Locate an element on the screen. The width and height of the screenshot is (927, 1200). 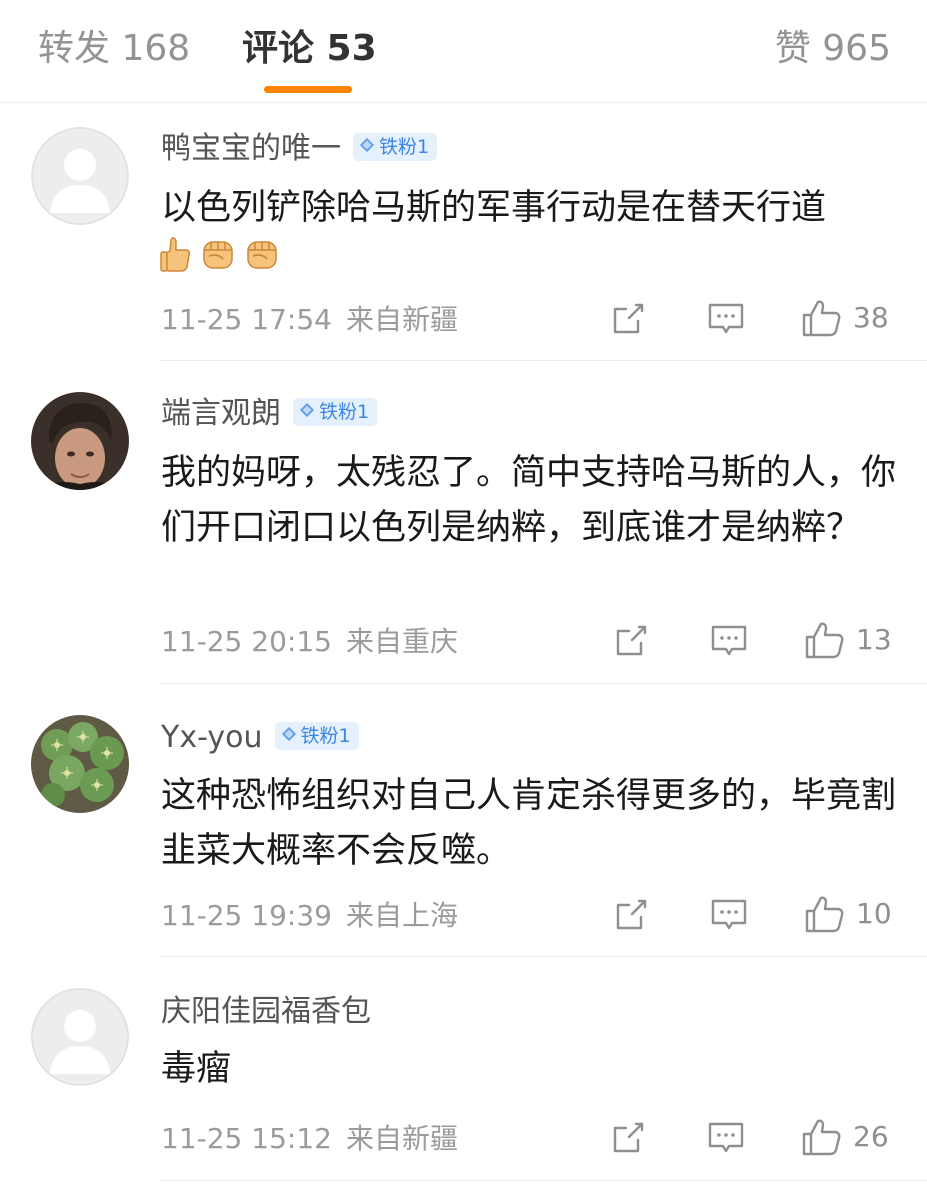
active-tab-indicator is located at coordinates (308, 89).